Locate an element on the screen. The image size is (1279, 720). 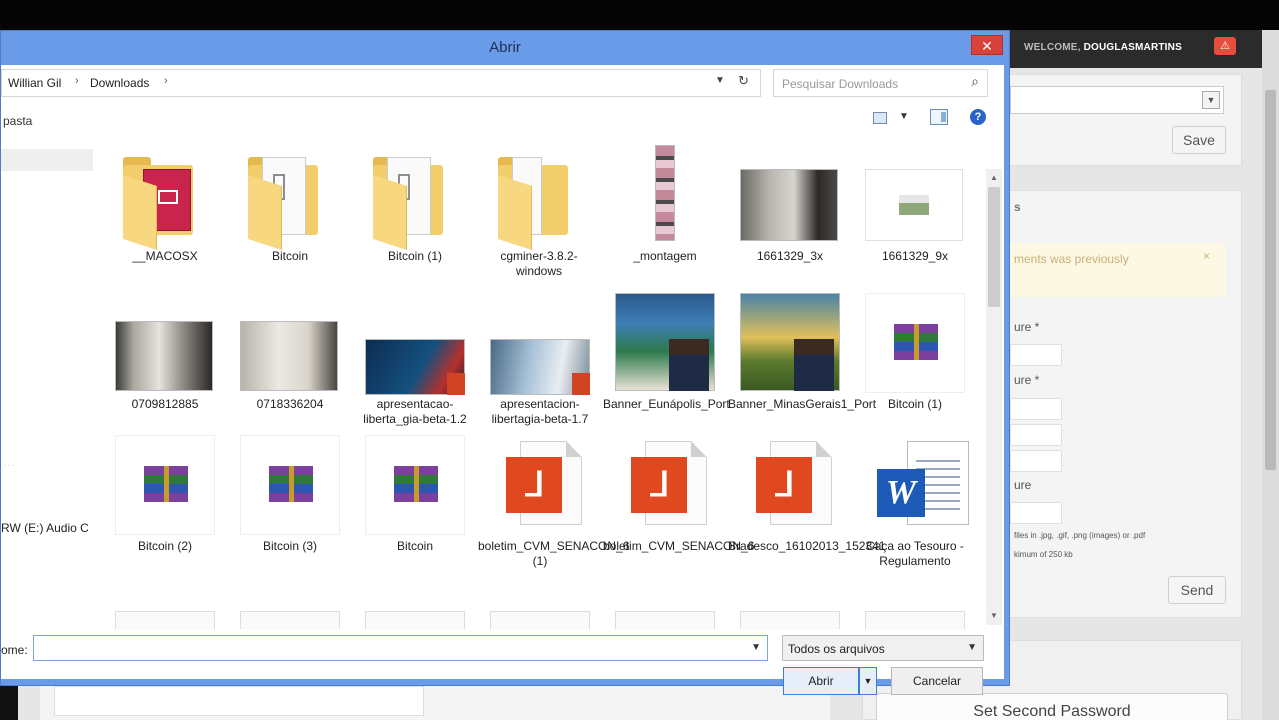
help-text: kimum of 250 kb is located at coordinates (1043, 554).